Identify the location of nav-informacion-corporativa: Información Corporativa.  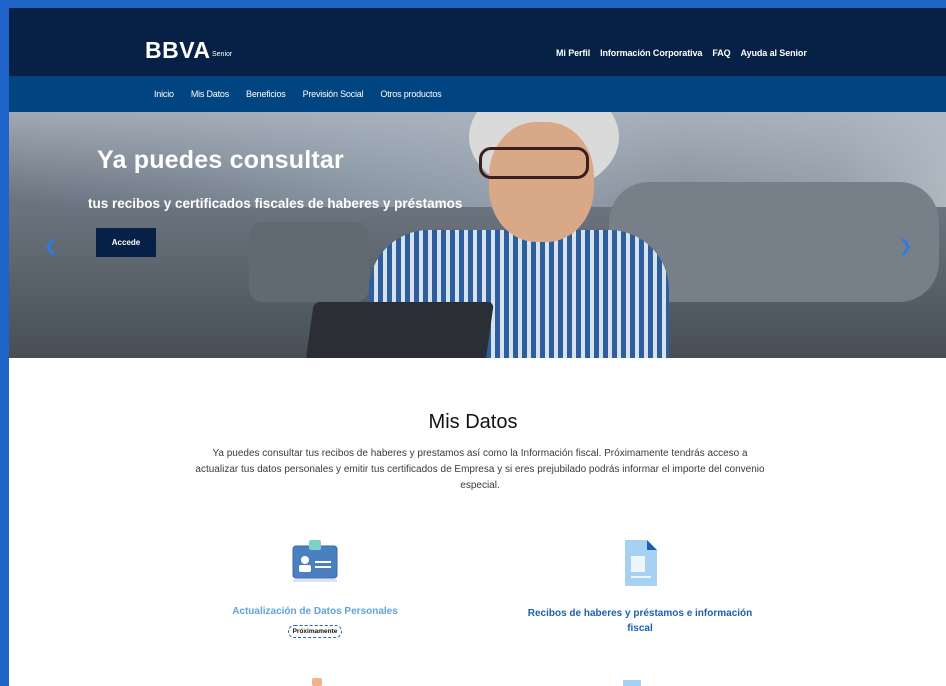
(651, 53).